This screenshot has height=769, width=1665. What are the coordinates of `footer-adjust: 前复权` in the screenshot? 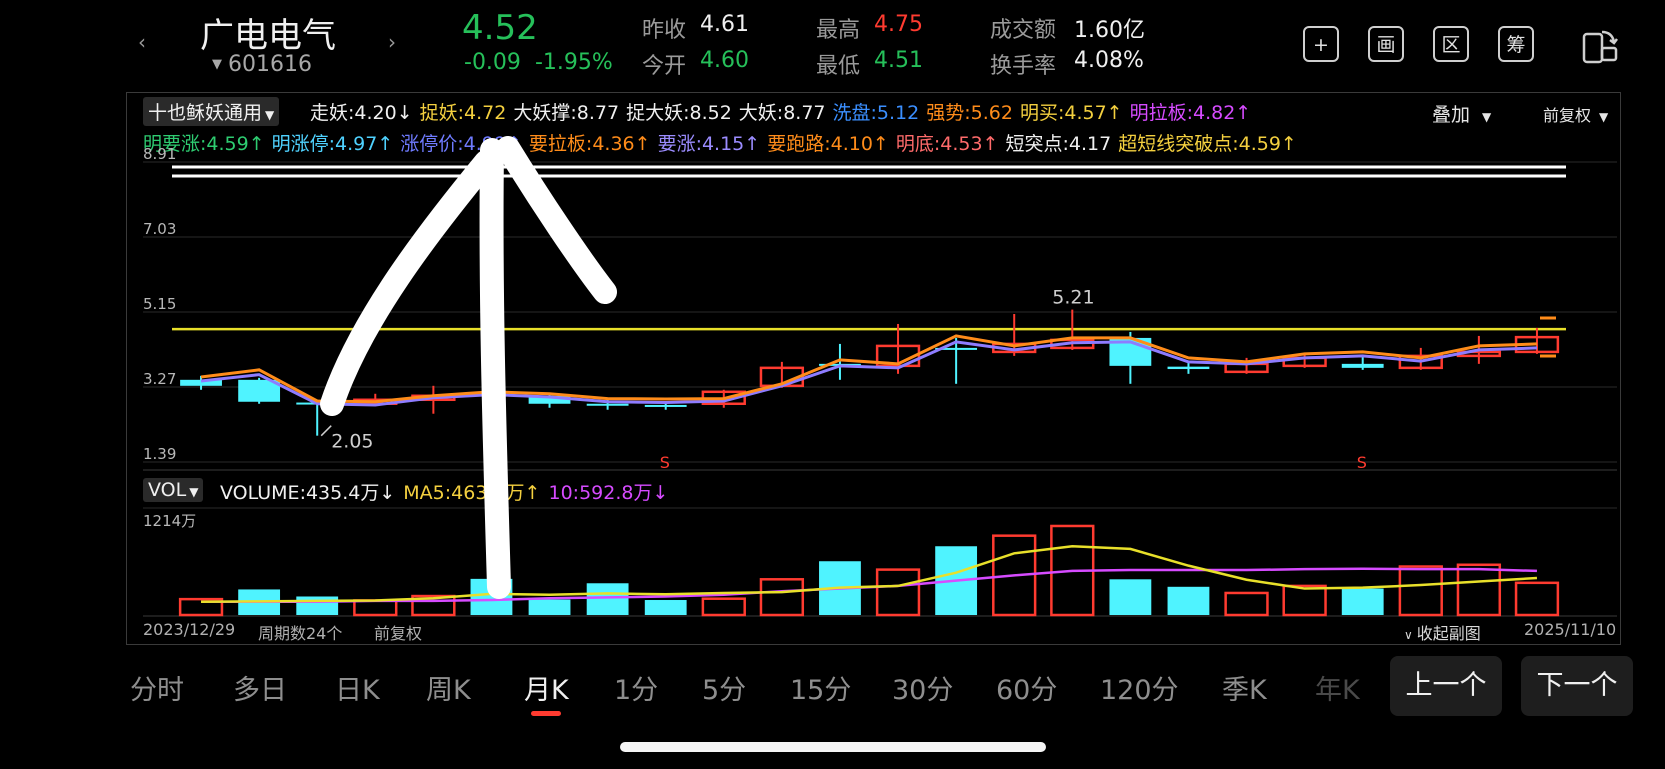 It's located at (398, 633).